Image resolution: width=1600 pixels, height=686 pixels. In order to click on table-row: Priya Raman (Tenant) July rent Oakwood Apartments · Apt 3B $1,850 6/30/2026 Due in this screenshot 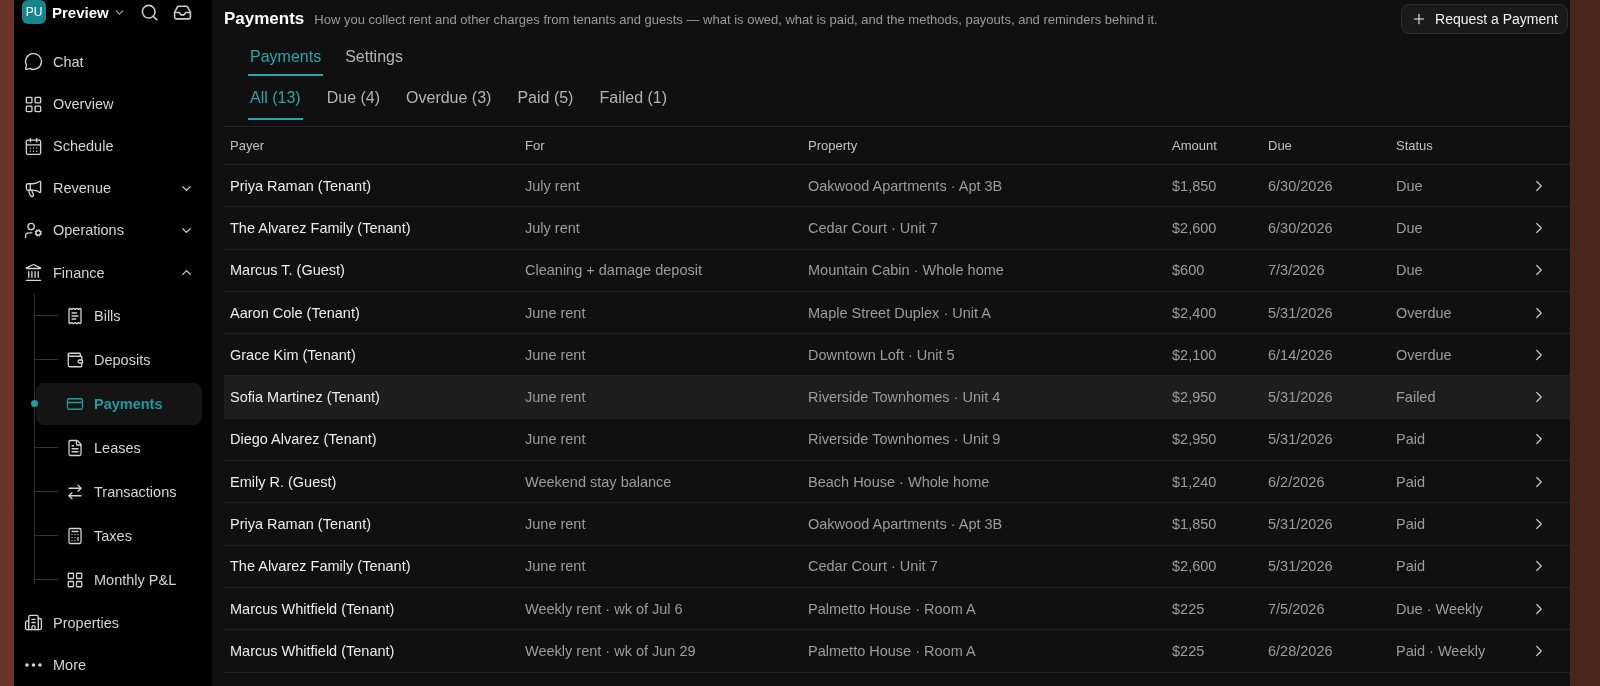, I will do `click(897, 186)`.